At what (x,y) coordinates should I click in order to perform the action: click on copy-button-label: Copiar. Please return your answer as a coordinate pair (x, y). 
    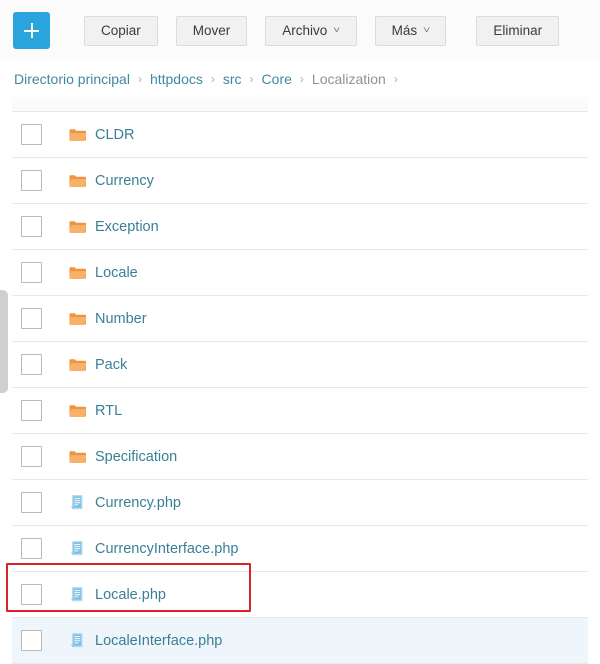
    Looking at the image, I should click on (121, 30).